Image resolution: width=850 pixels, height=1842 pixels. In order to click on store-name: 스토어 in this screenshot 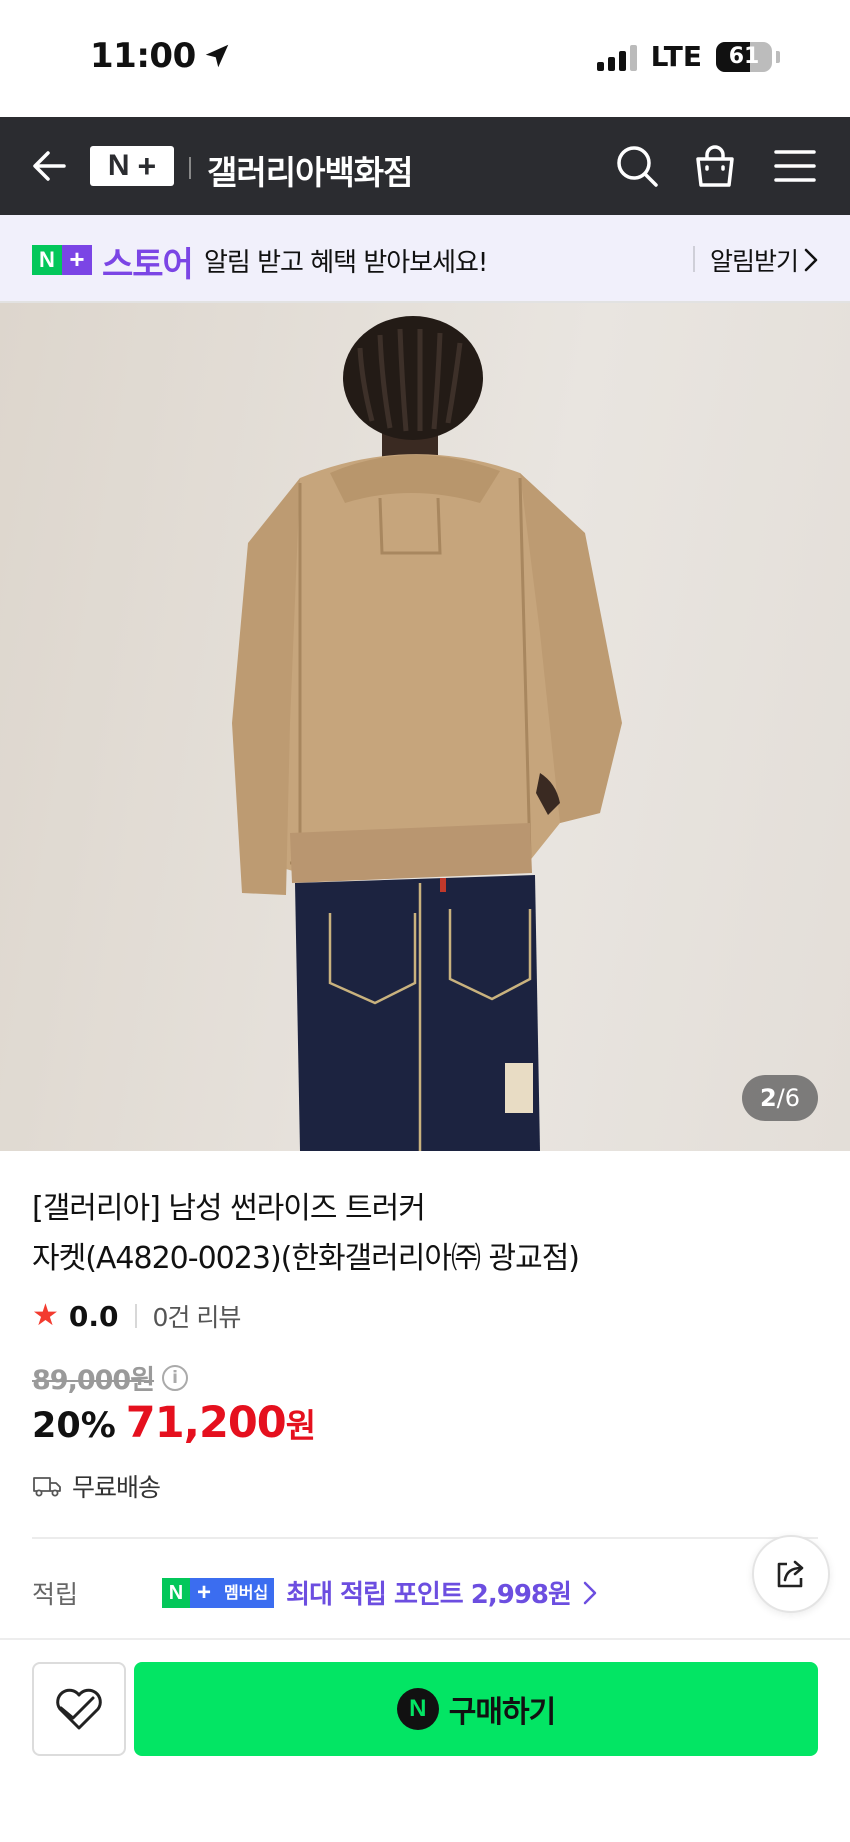, I will do `click(148, 265)`.